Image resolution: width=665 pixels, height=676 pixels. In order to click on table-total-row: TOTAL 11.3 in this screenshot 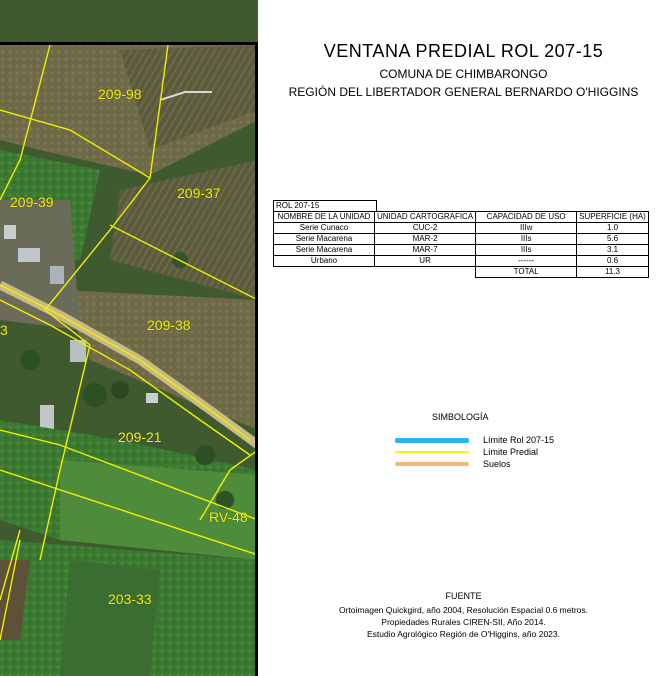, I will do `click(461, 272)`.